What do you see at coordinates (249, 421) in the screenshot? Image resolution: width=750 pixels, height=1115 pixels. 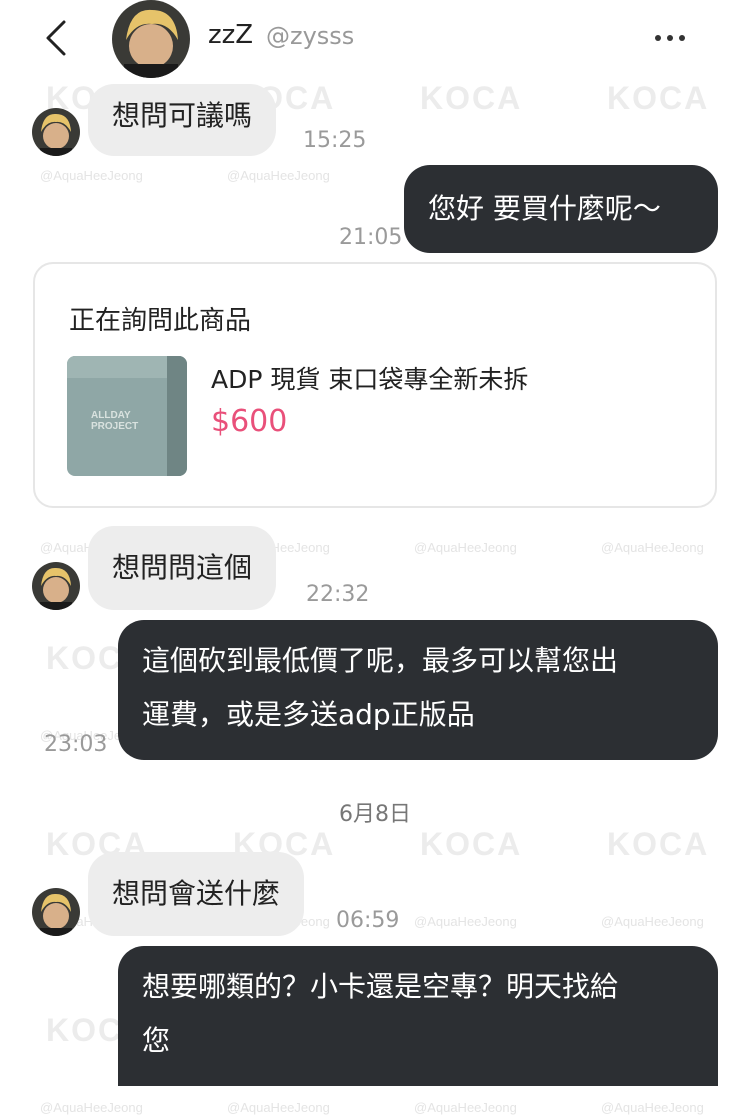 I see `product-price: $600` at bounding box center [249, 421].